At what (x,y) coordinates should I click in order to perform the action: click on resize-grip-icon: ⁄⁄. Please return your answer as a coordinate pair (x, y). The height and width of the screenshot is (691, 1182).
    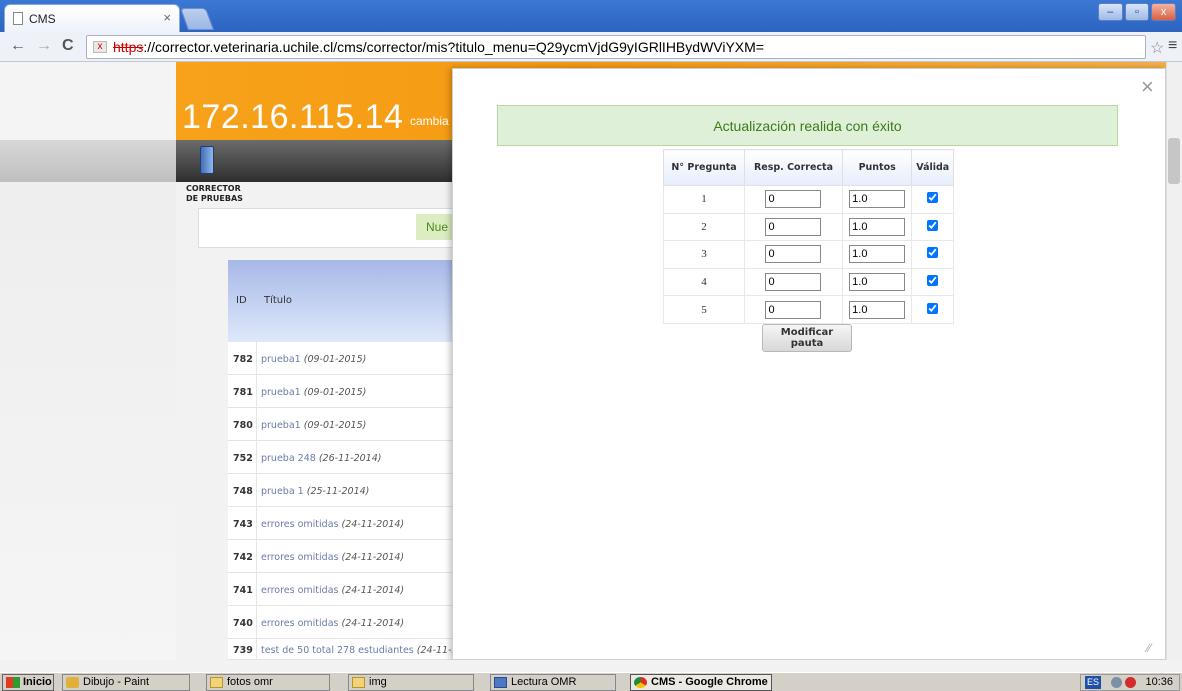
    Looking at the image, I should click on (1149, 648).